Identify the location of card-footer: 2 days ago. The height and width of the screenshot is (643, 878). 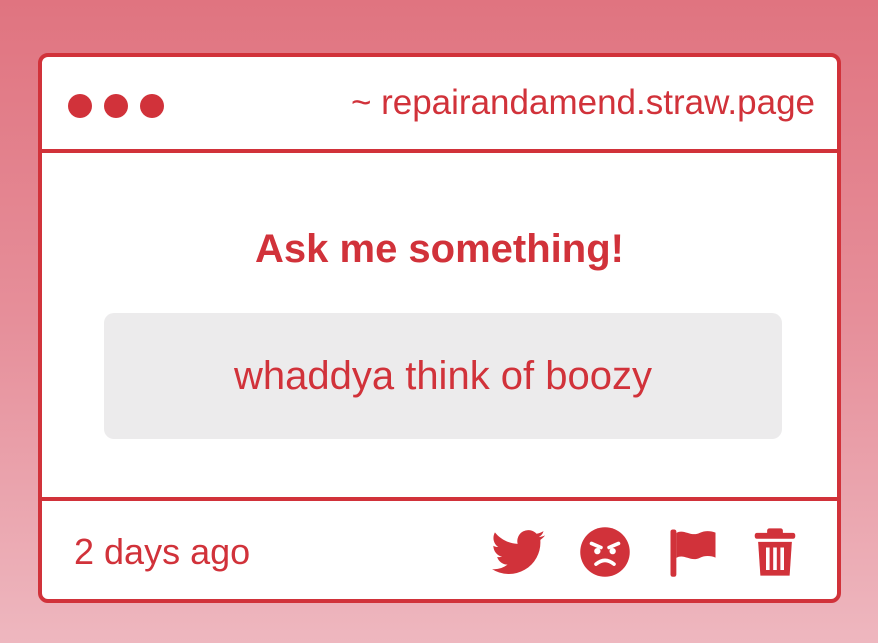
(439, 548).